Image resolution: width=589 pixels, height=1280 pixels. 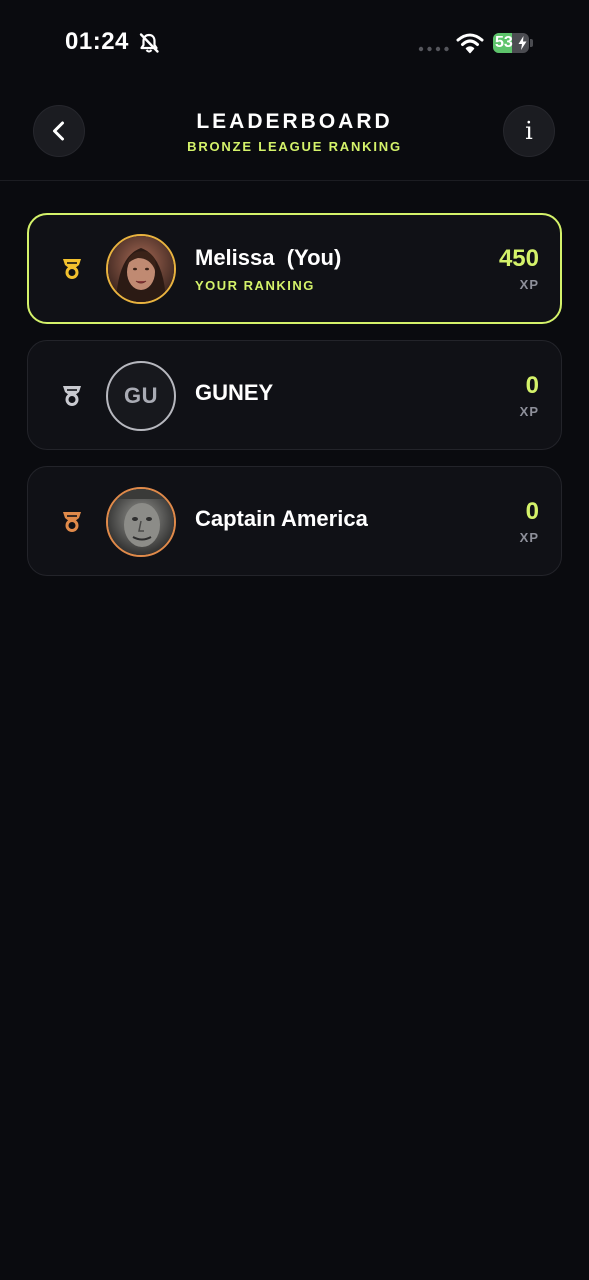 I want to click on leaderboard-row-you: Melissa (You) YOUR RANKING 450 XP, so click(x=294, y=268).